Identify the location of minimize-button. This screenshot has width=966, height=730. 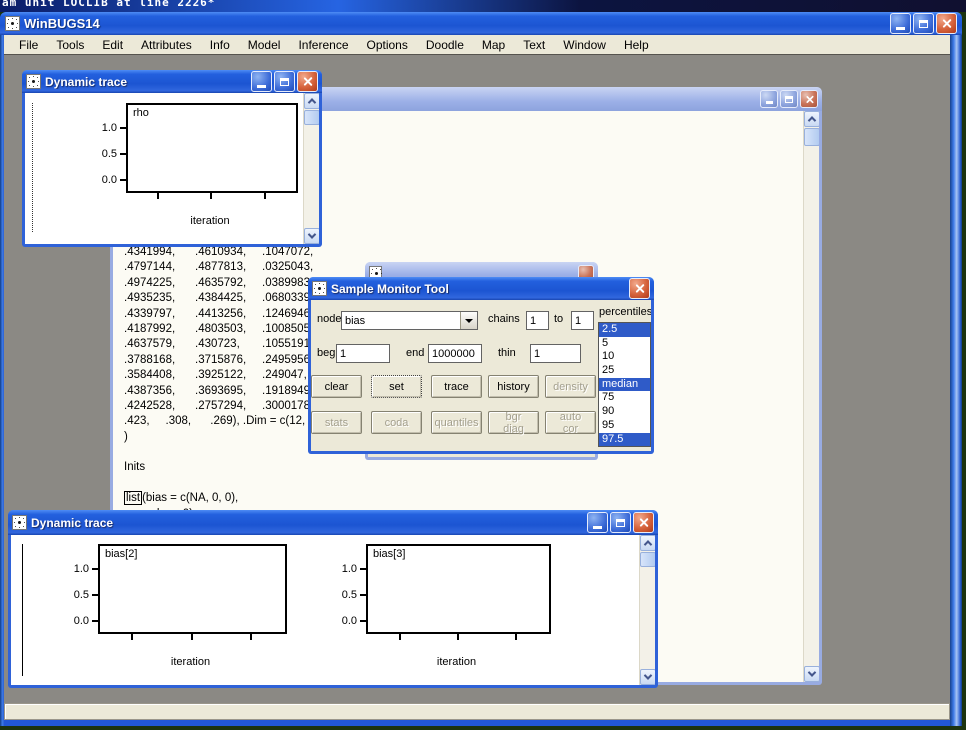
(900, 23).